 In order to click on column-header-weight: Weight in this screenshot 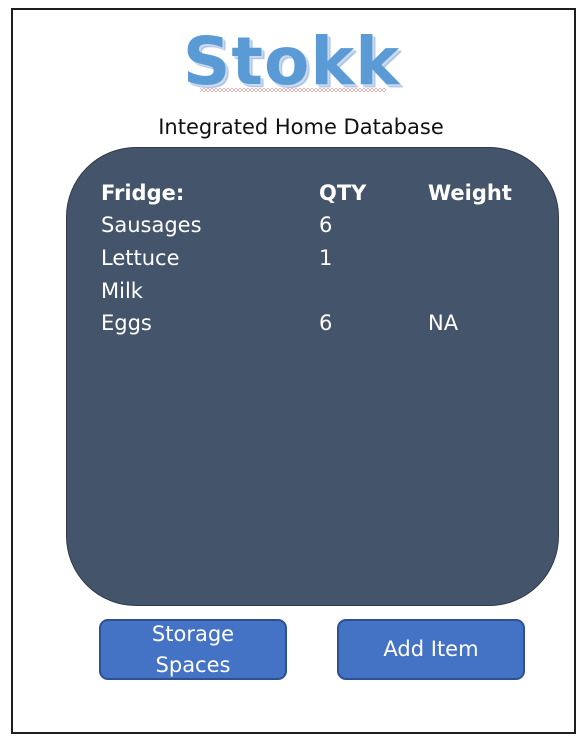, I will do `click(470, 193)`.